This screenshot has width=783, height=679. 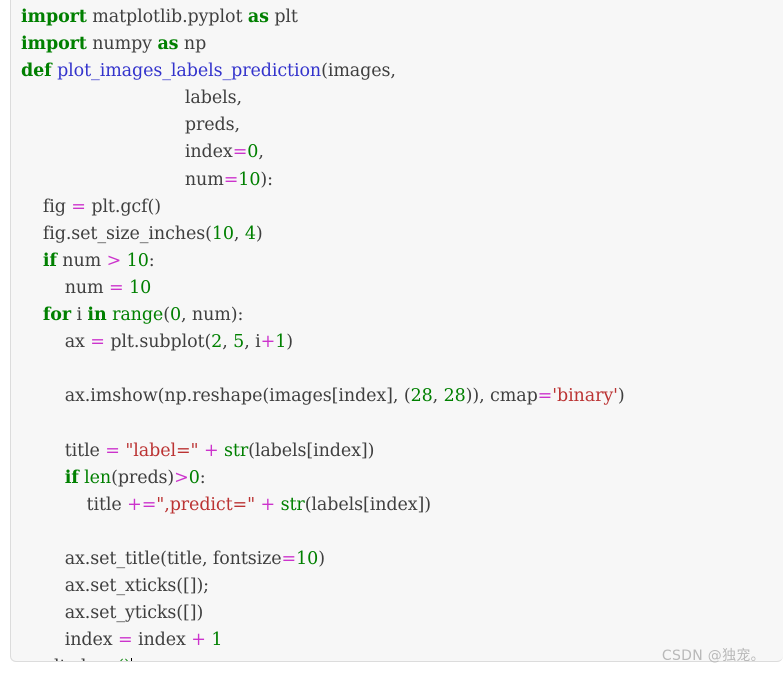 What do you see at coordinates (138, 315) in the screenshot?
I see `code-token-bi: range` at bounding box center [138, 315].